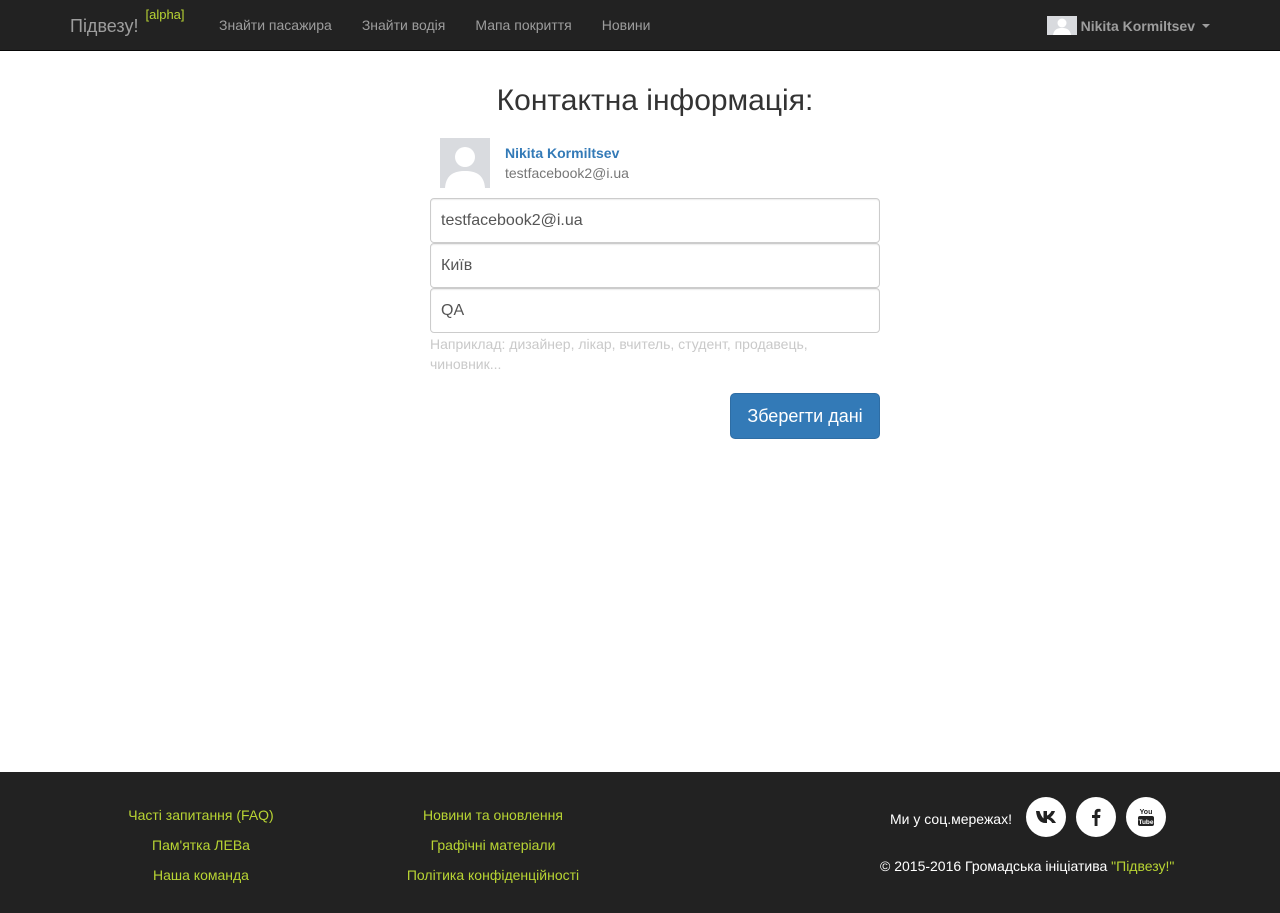 This screenshot has height=913, width=1280. I want to click on vk-button, so click(1046, 817).